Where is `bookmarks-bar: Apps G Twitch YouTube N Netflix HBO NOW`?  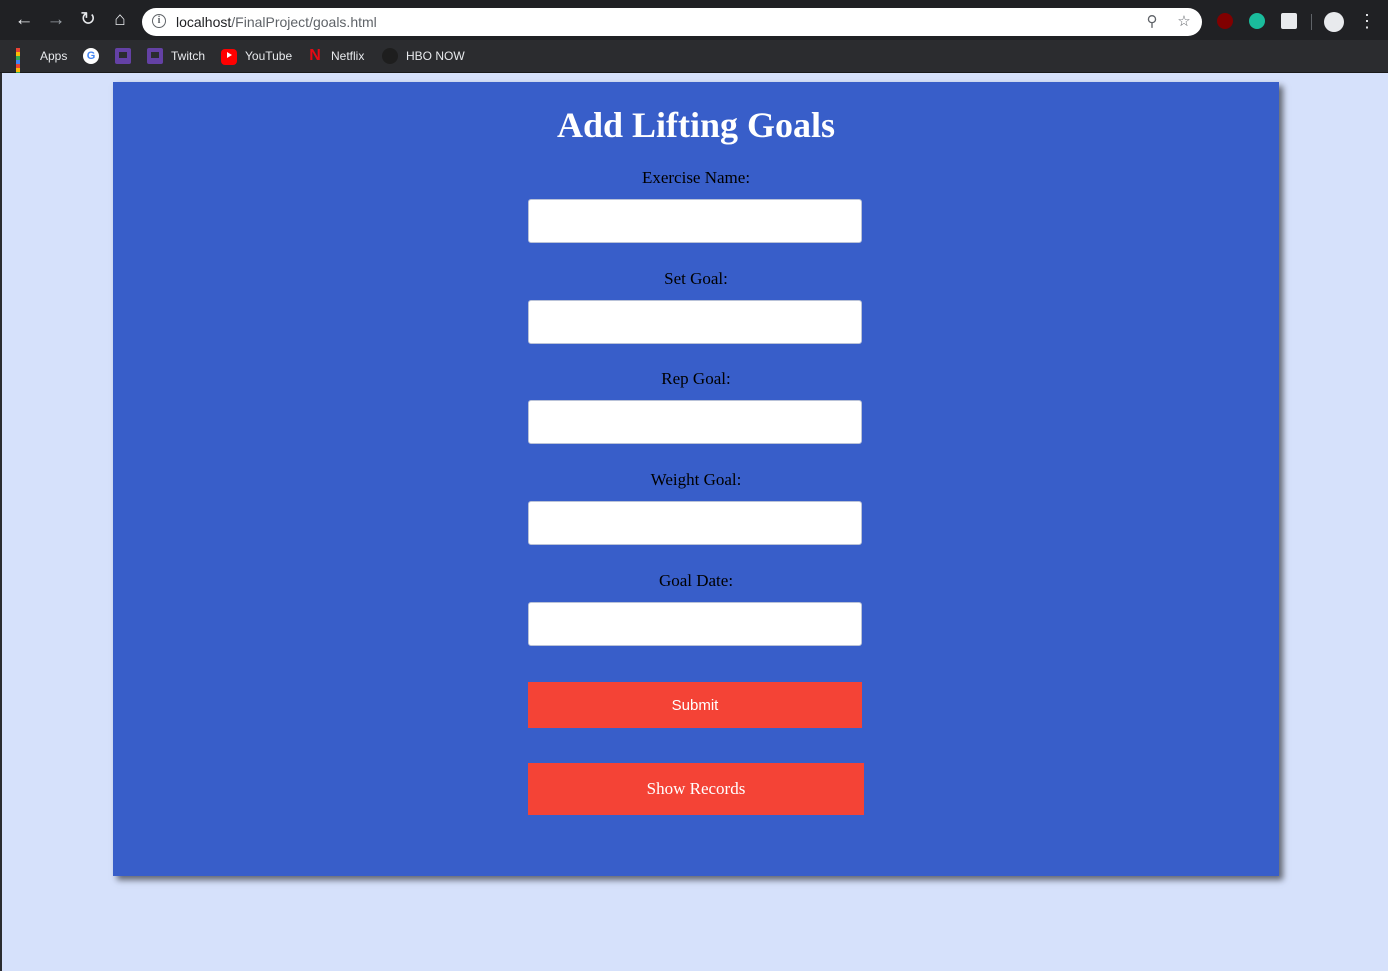 bookmarks-bar: Apps G Twitch YouTube N Netflix HBO NOW is located at coordinates (694, 62).